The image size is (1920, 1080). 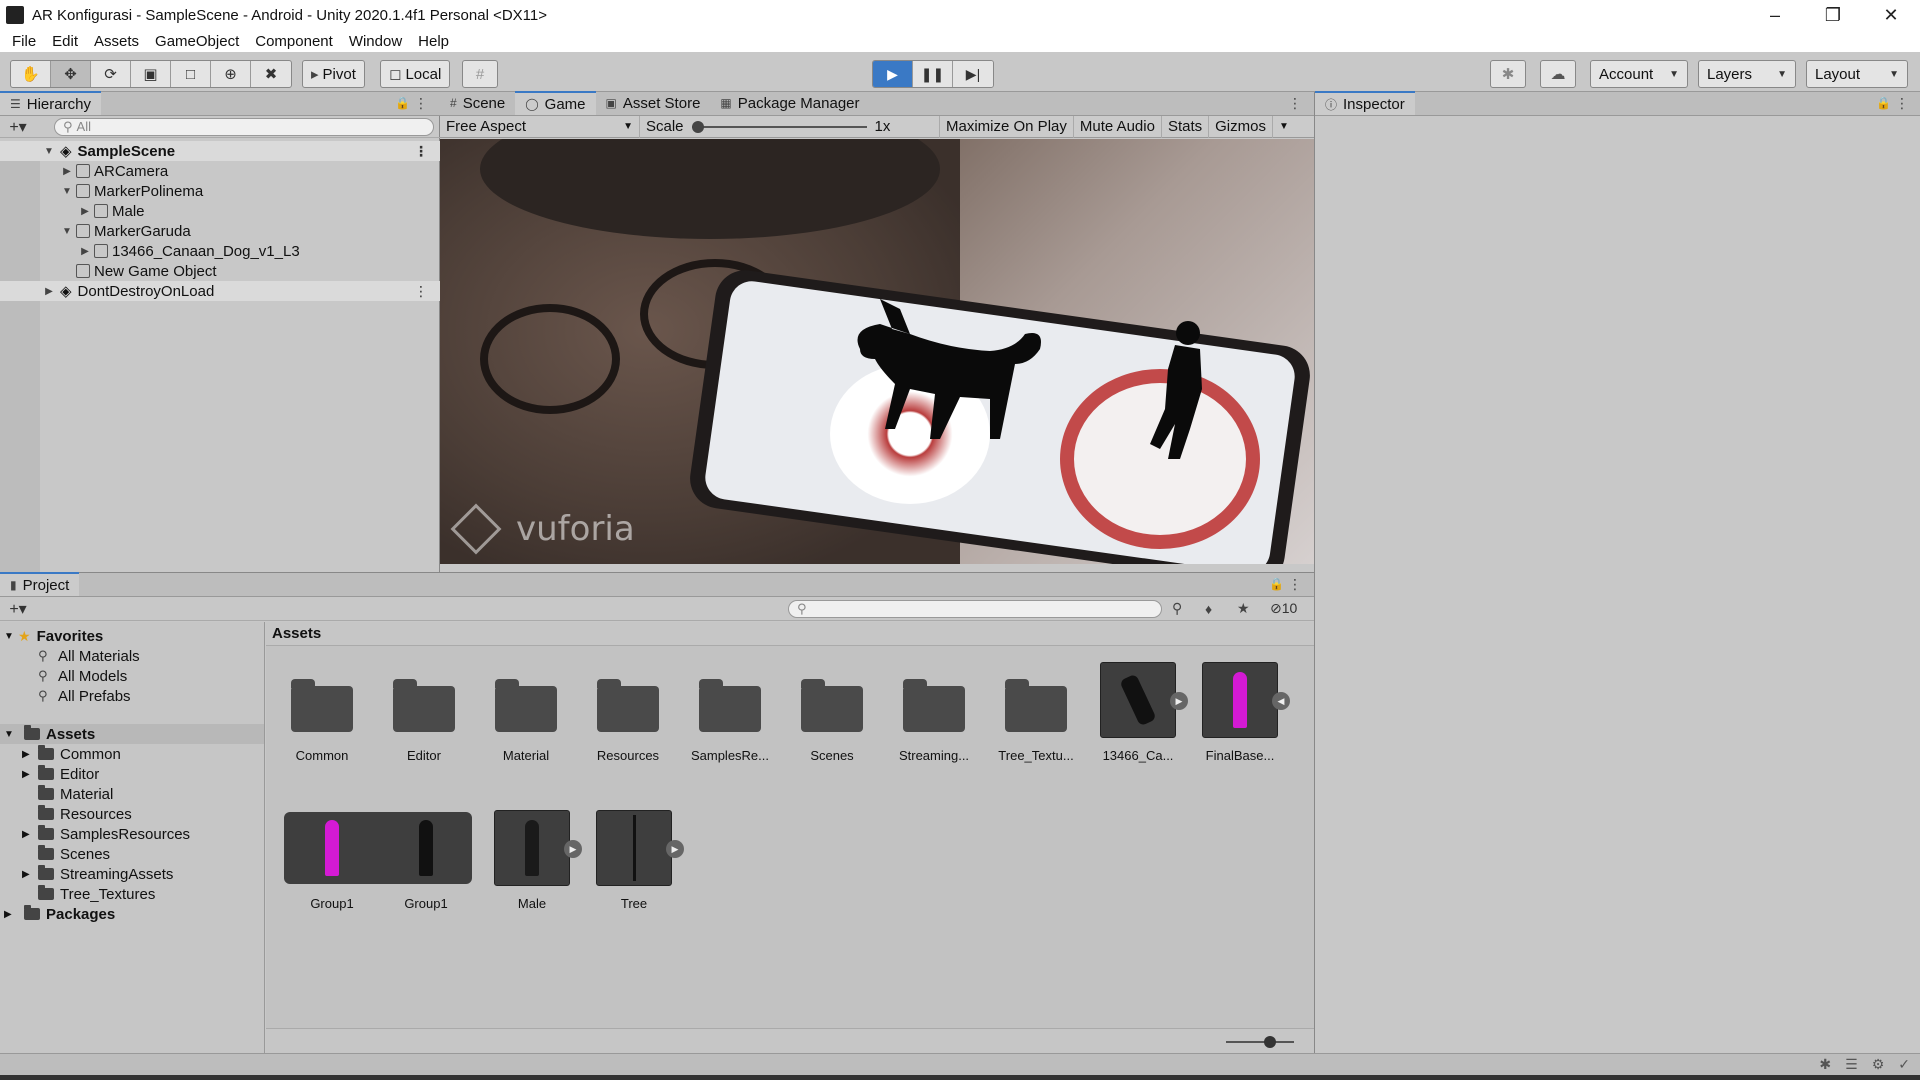 I want to click on tab-inspector: ⓘ Inspector, so click(x=1365, y=103).